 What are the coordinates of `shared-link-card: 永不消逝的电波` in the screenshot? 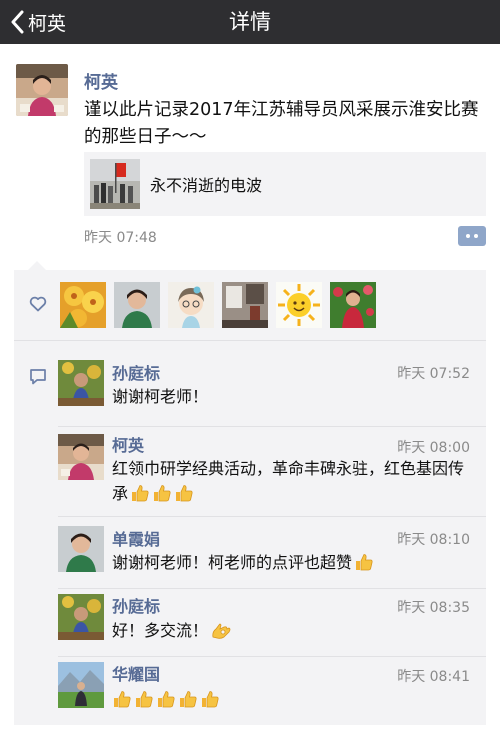 It's located at (285, 184).